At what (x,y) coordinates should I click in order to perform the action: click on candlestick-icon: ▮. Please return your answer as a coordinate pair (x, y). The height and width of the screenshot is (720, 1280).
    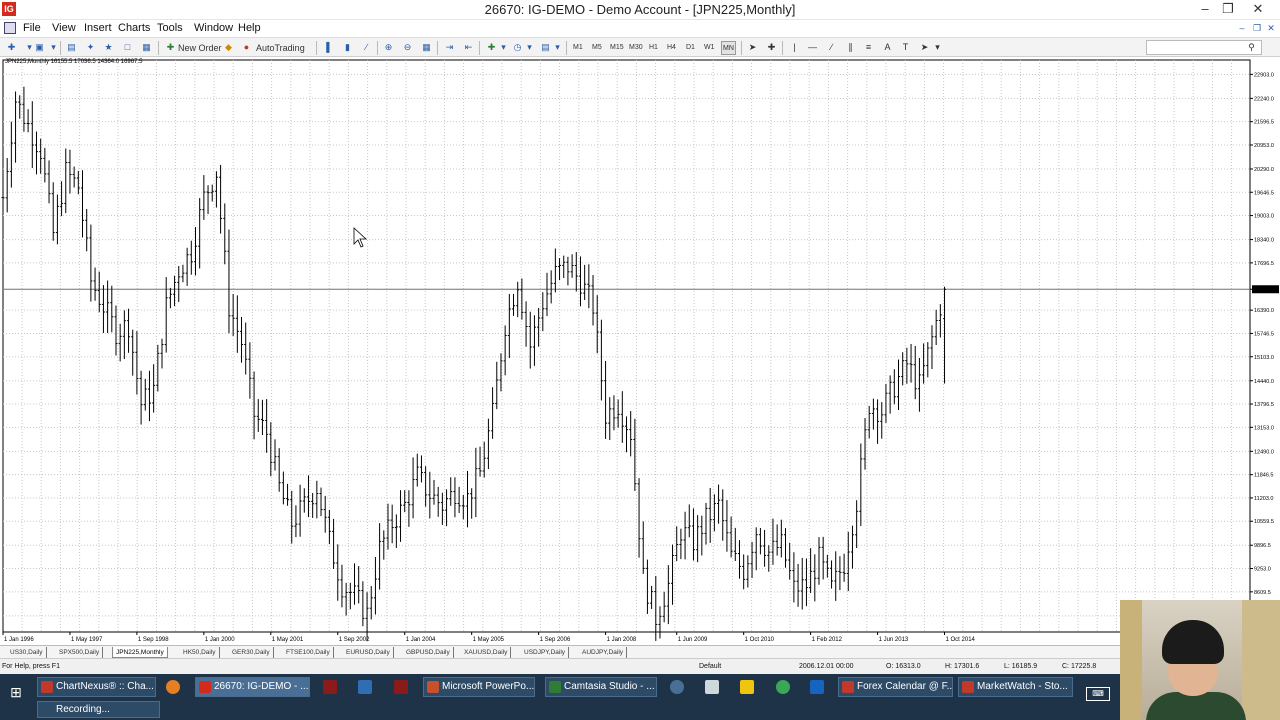
    Looking at the image, I should click on (347, 47).